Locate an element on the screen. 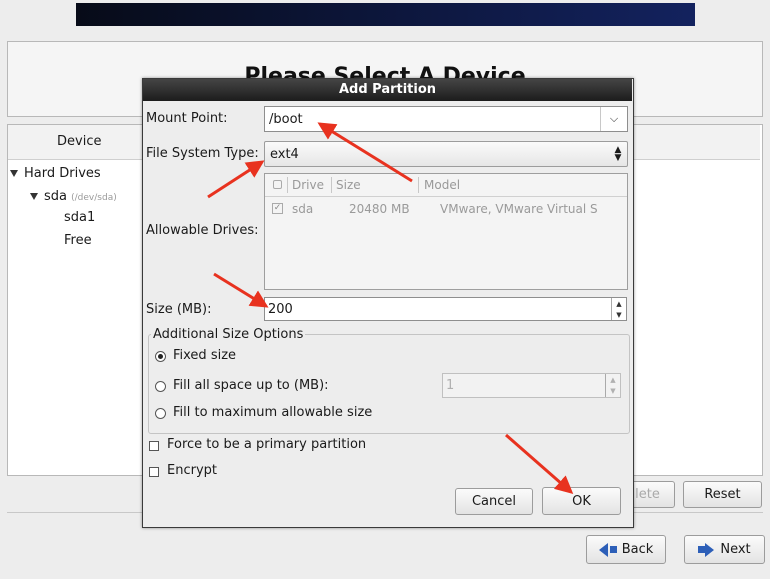 The height and width of the screenshot is (579, 770). col-drive: Drive is located at coordinates (308, 185).